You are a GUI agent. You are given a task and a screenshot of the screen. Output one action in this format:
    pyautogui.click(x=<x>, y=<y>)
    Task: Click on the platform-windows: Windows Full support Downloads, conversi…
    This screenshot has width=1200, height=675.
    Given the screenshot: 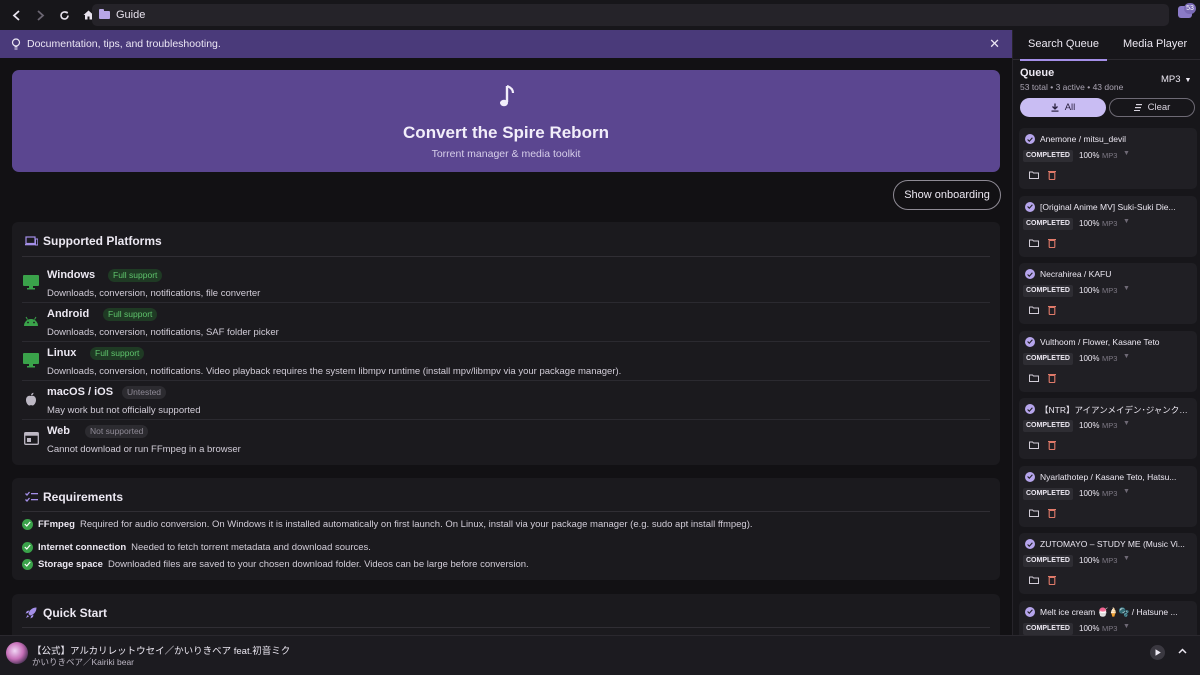 What is the action you would take?
    pyautogui.click(x=506, y=283)
    